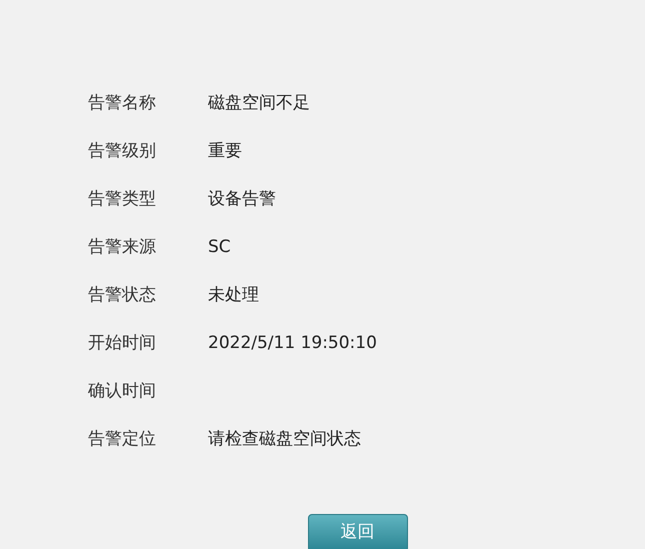 The width and height of the screenshot is (645, 549). I want to click on field-label: 告警级别, so click(122, 152).